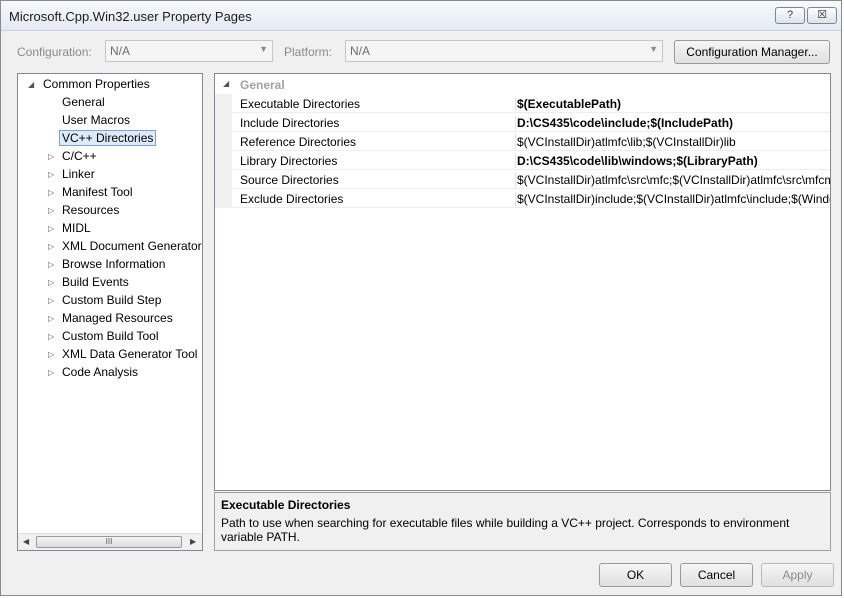 This screenshot has width=844, height=598. Describe the element at coordinates (504, 51) in the screenshot. I see `platform-dropdown: N/A ▼` at that location.